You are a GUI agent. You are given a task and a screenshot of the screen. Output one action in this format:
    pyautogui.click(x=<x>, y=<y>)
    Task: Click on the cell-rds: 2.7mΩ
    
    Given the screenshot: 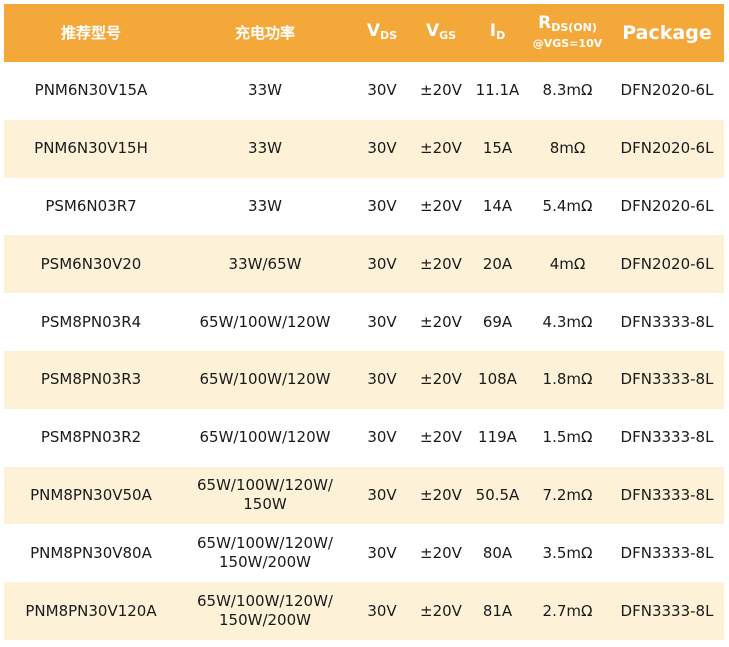 What is the action you would take?
    pyautogui.click(x=567, y=610)
    